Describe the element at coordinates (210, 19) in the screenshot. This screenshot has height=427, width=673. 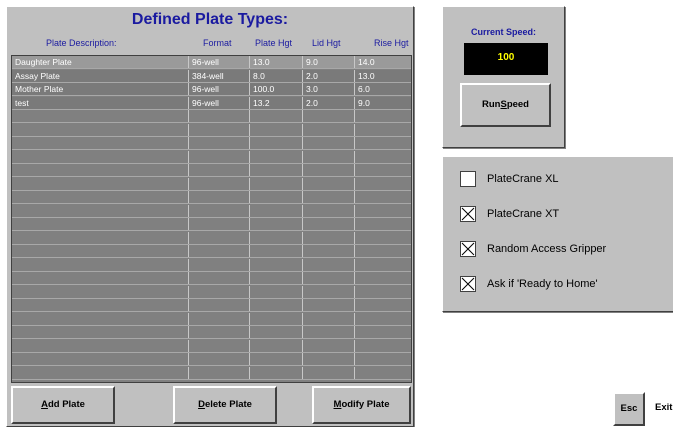
I see `panel-title: Defined Plate Types:` at that location.